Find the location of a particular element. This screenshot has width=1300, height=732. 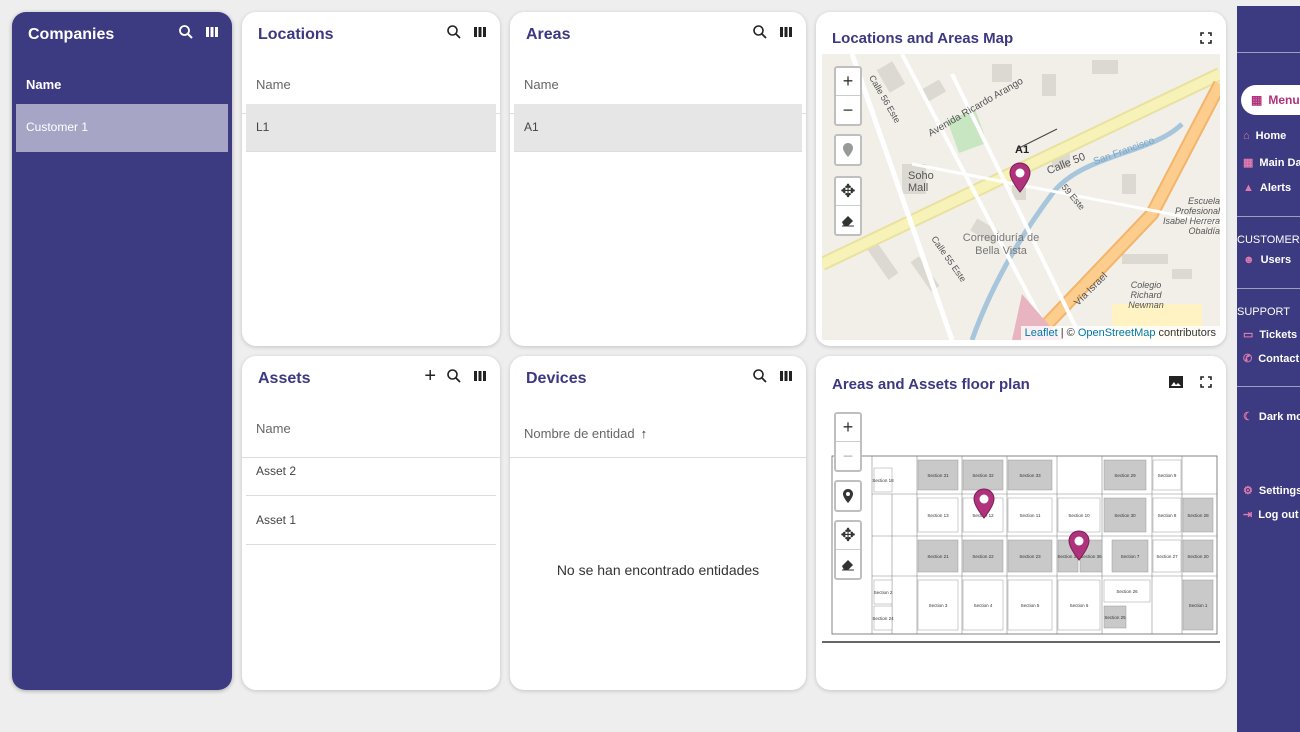

floor-section-label: Section 20 is located at coordinates (1198, 556).